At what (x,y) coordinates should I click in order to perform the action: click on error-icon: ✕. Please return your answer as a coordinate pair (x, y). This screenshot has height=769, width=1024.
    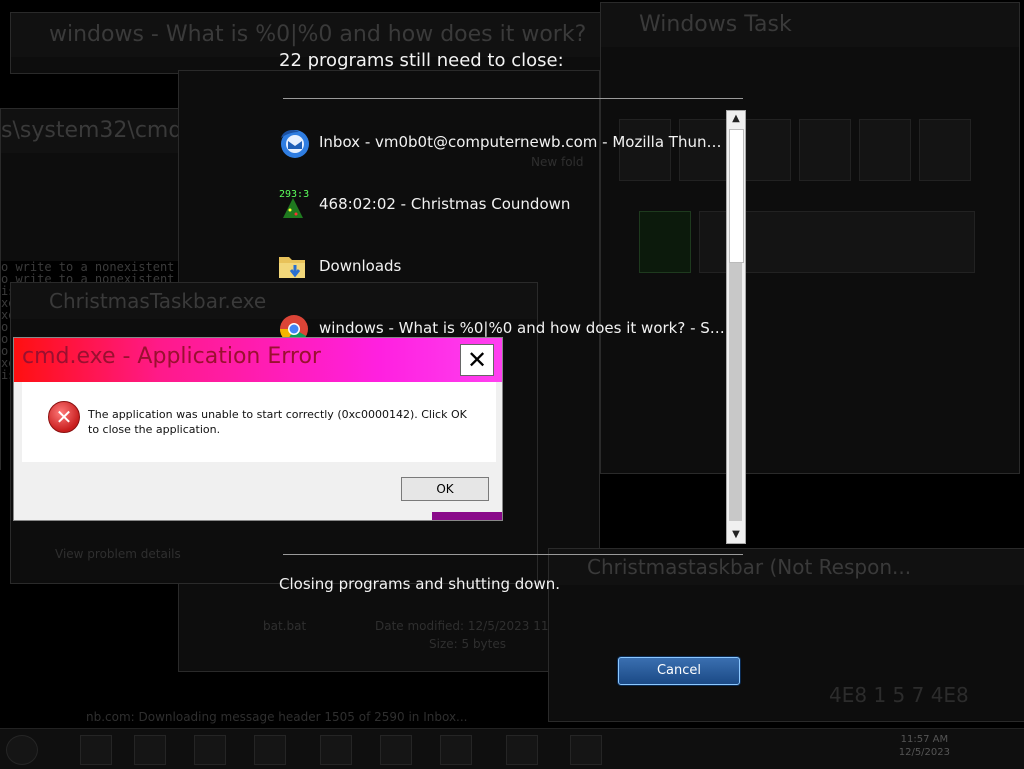
    Looking at the image, I should click on (64, 417).